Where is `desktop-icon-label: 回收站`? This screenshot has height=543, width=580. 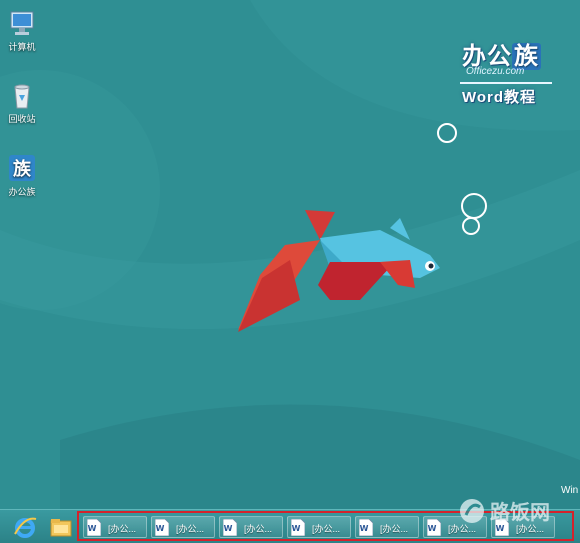 desktop-icon-label: 回收站 is located at coordinates (22, 119).